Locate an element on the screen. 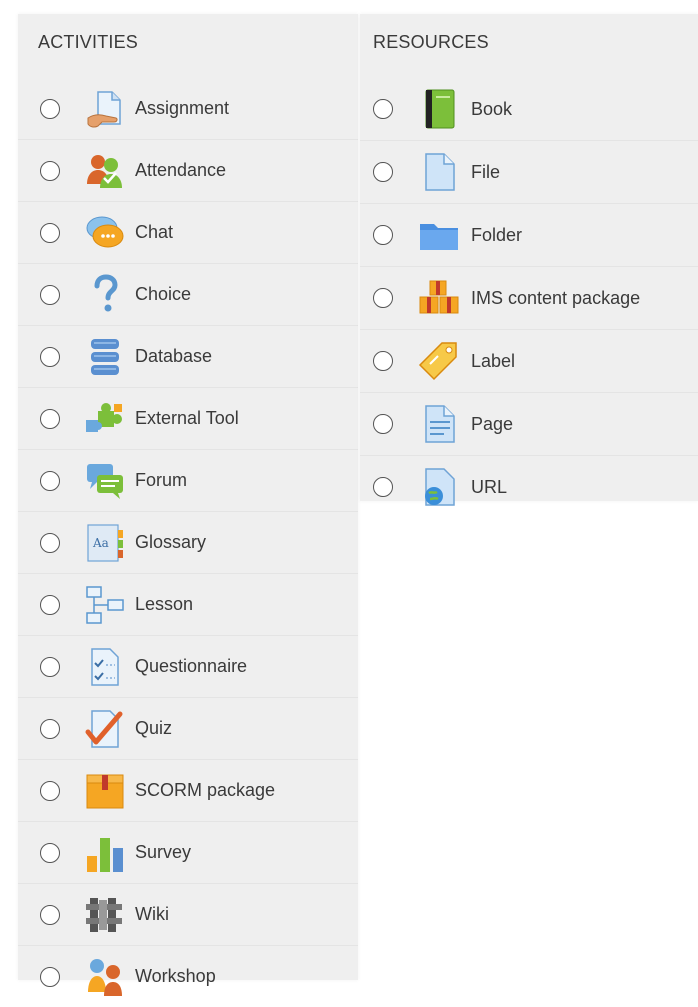  resource-item-label: URL is located at coordinates (489, 486).